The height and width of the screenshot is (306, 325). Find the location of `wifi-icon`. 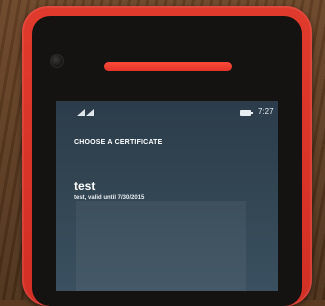

wifi-icon is located at coordinates (90, 112).